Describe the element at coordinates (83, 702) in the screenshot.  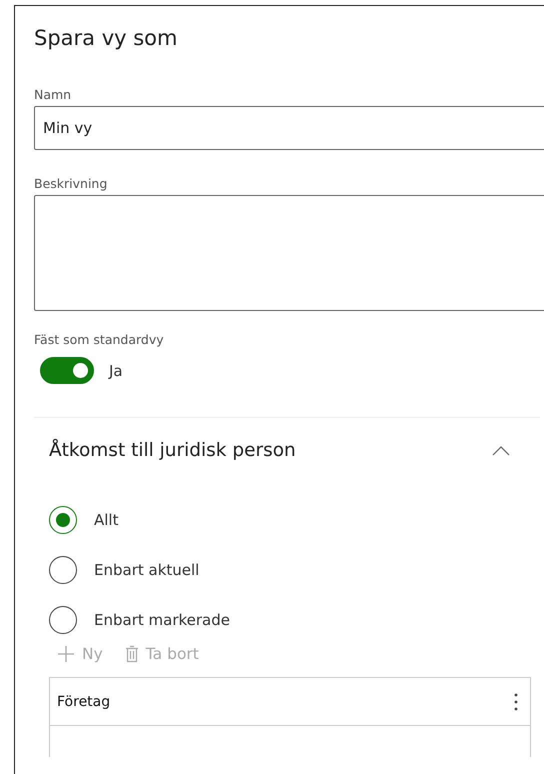
I see `column-header: Företag` at that location.